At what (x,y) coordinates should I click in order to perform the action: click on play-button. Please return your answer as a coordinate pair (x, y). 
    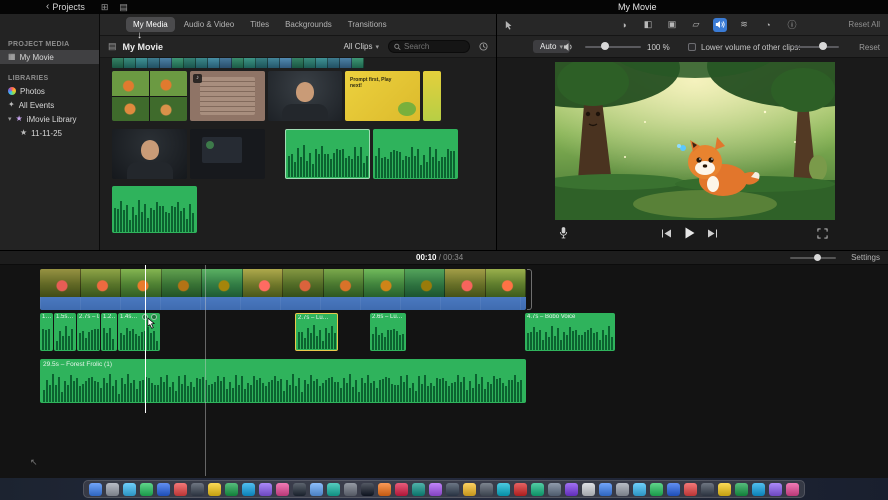
    Looking at the image, I should click on (690, 233).